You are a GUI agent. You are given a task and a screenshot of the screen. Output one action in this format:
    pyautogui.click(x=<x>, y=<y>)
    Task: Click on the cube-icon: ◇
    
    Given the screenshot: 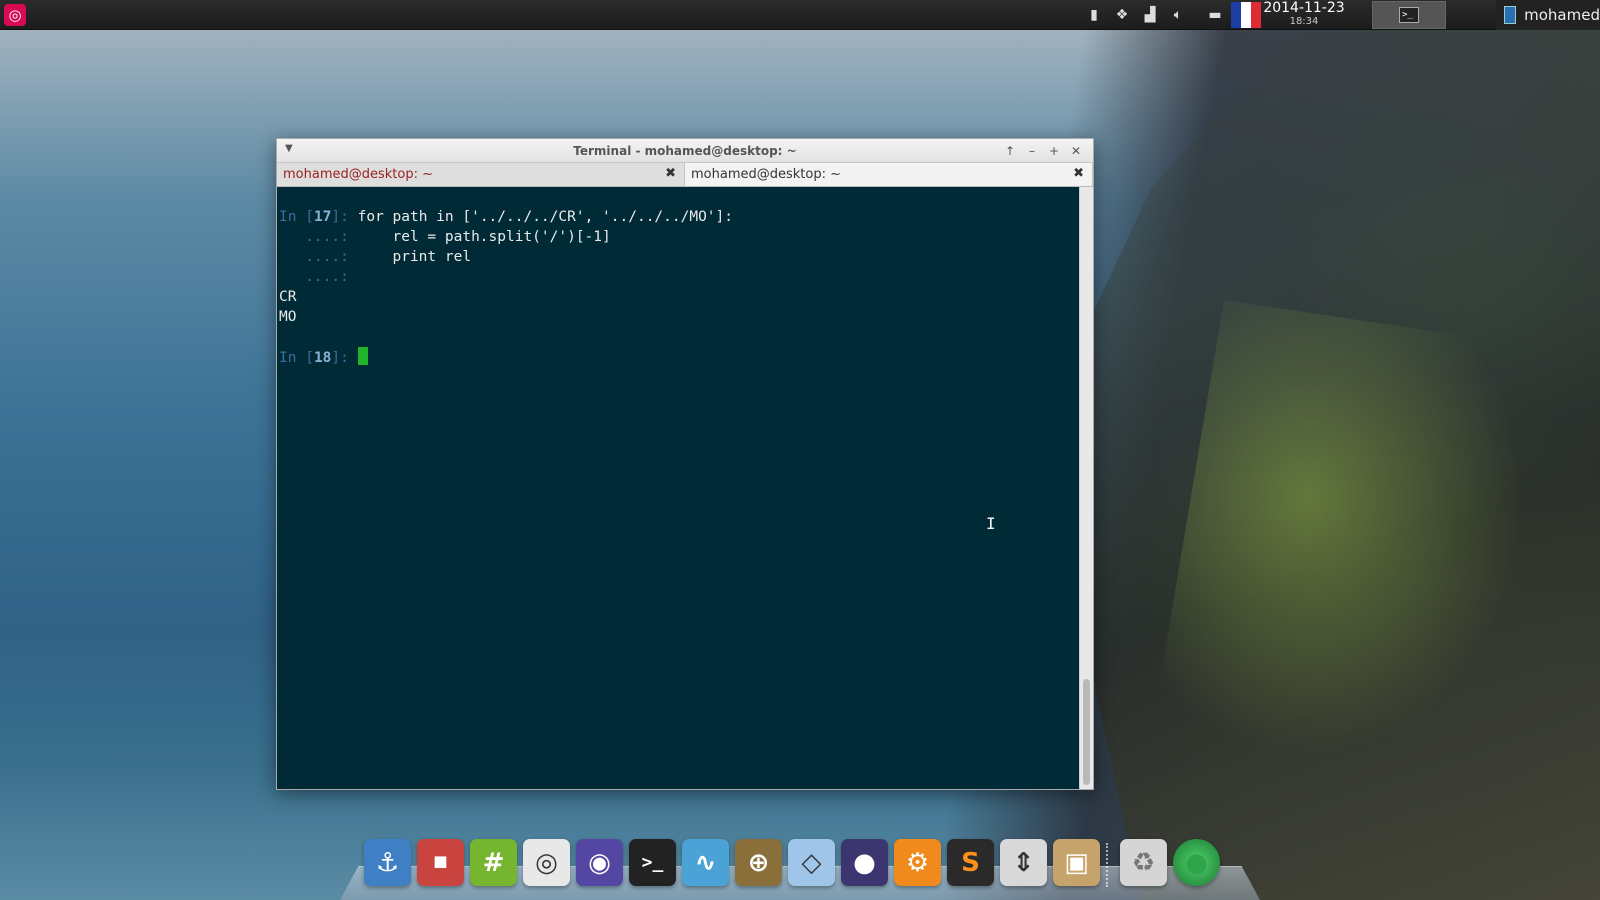 What is the action you would take?
    pyautogui.click(x=811, y=862)
    